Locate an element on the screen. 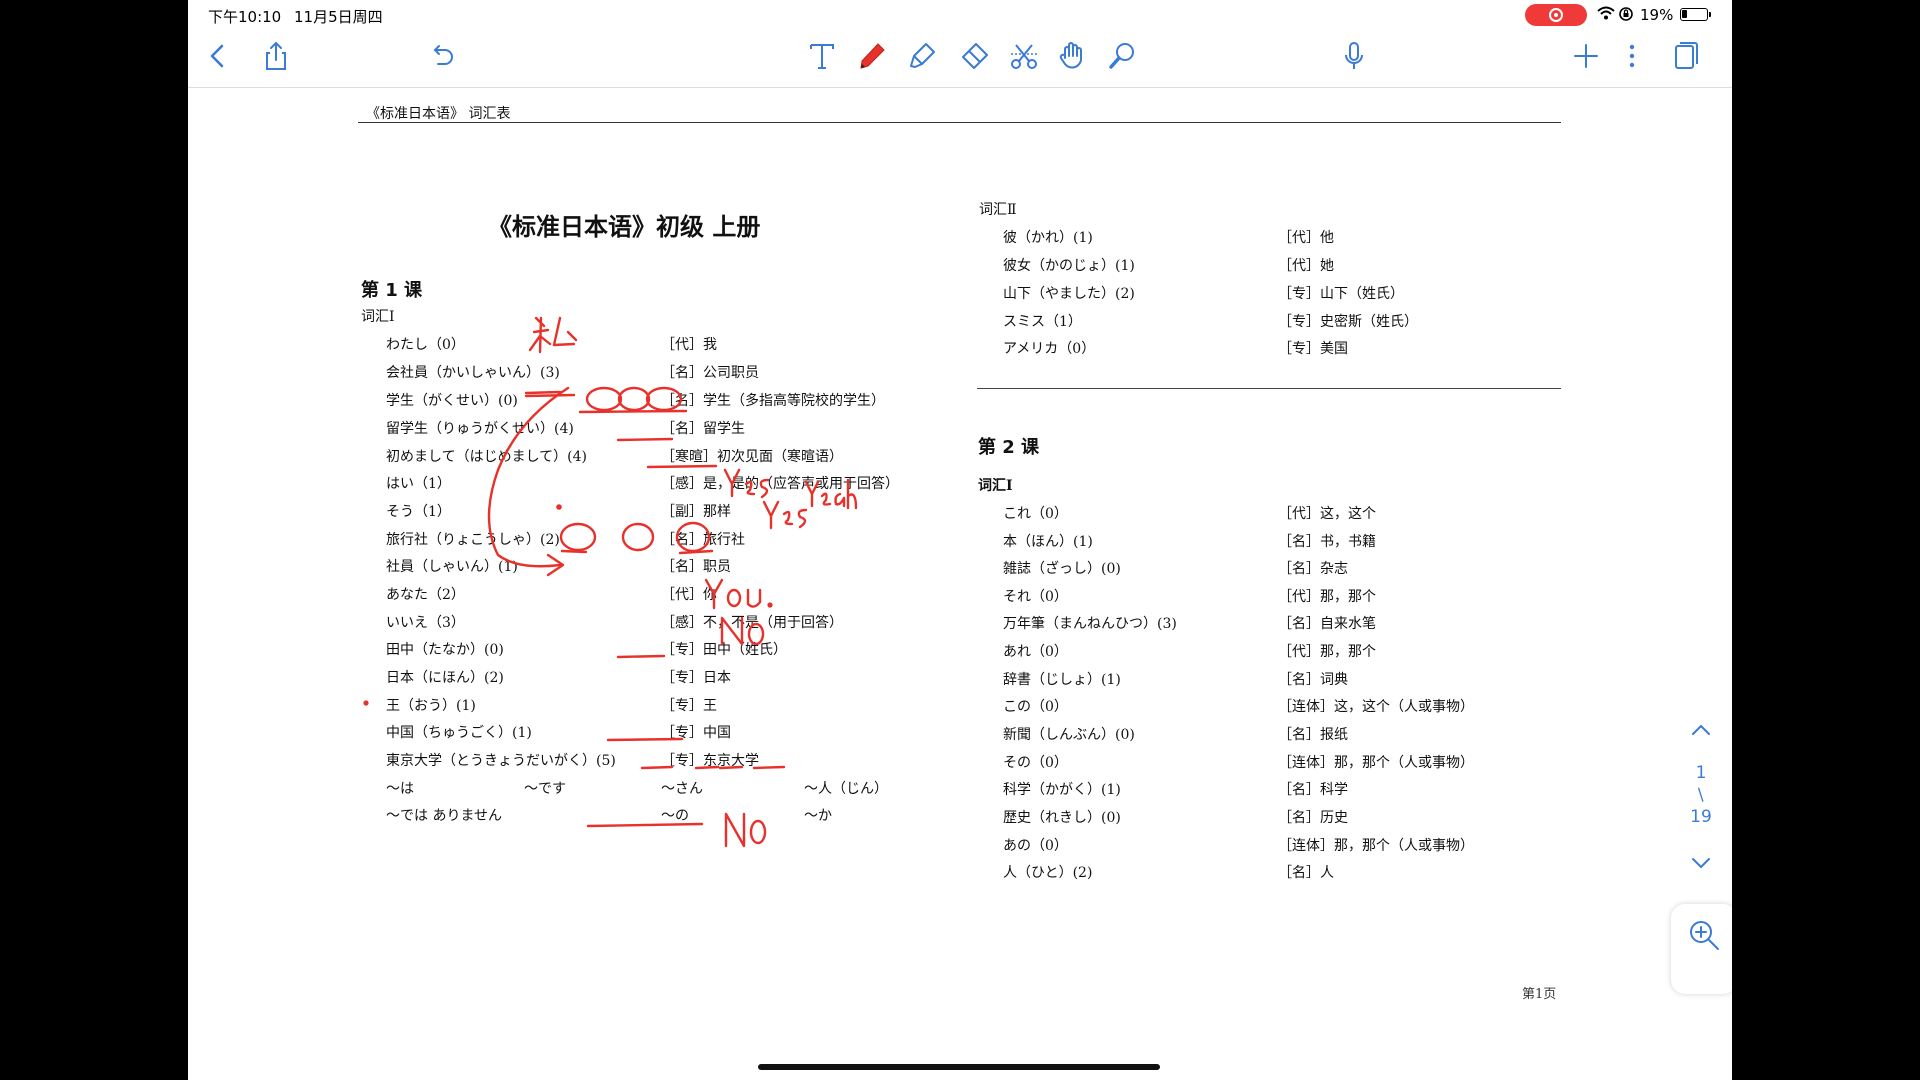 The width and height of the screenshot is (1920, 1080). vocab-2-heading: 词汇Ⅱ is located at coordinates (998, 210).